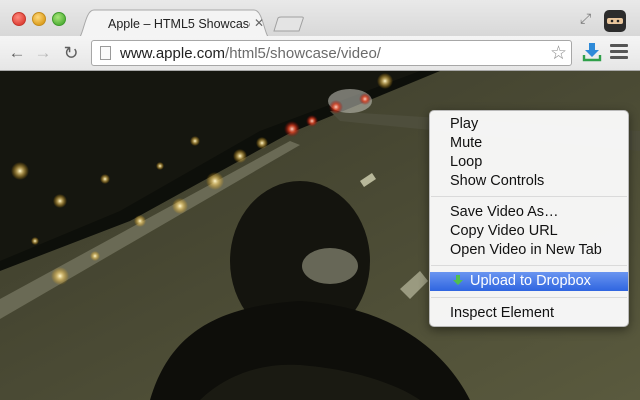 The height and width of the screenshot is (400, 640). What do you see at coordinates (585, 18) in the screenshot?
I see `fullscreen-arrows-icon: ⤢` at bounding box center [585, 18].